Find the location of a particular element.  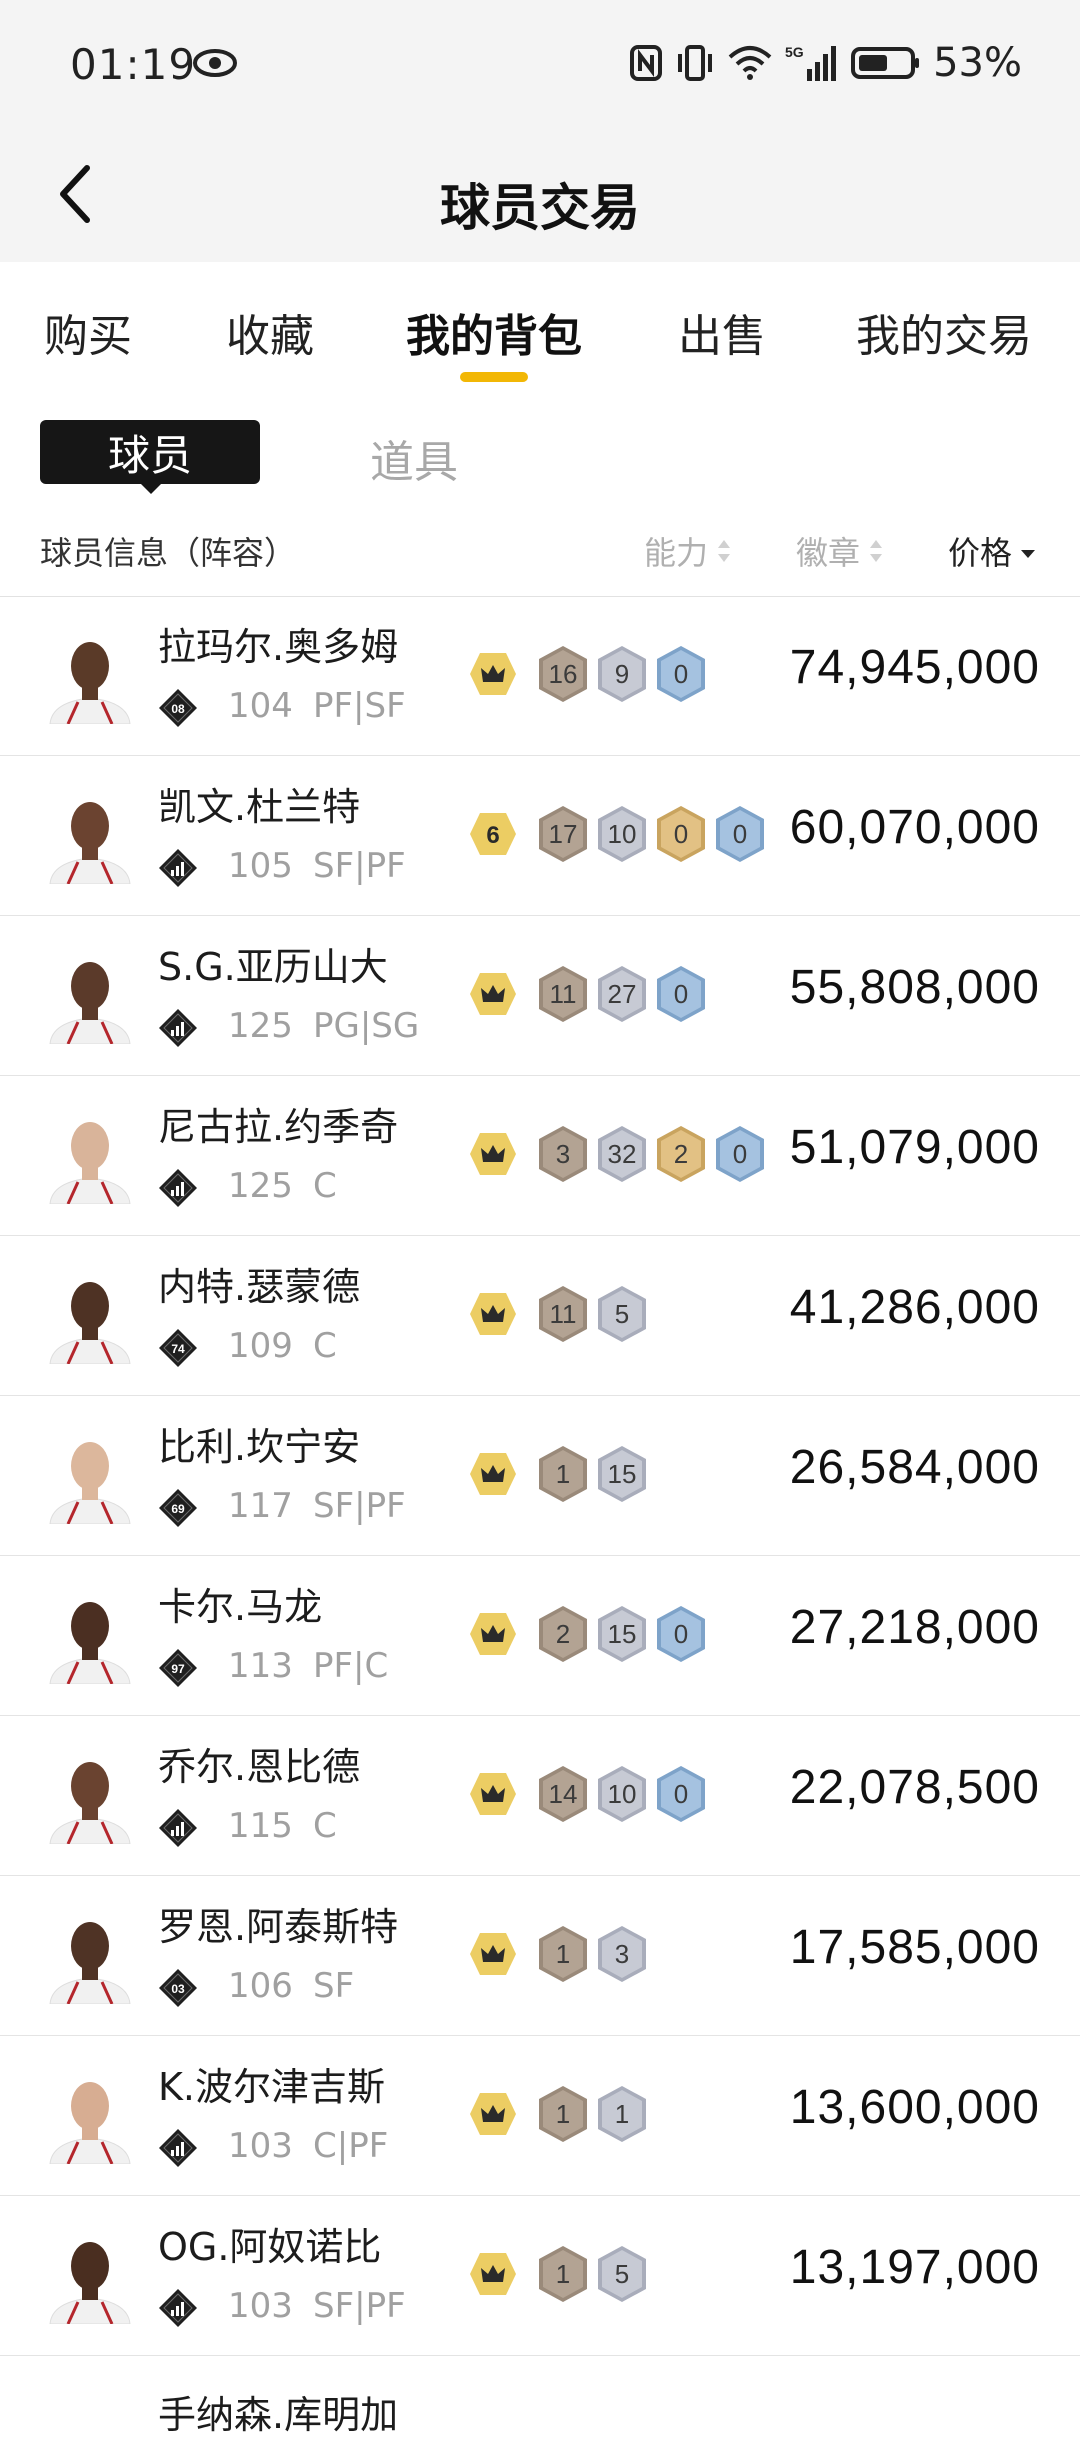

player-position: C|PF is located at coordinates (351, 2146).